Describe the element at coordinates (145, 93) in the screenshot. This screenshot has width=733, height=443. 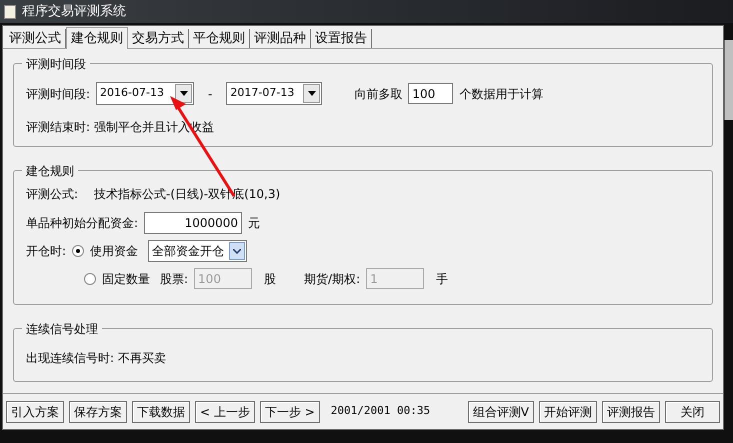
I see `date-dropdown: 2016-07-13` at that location.